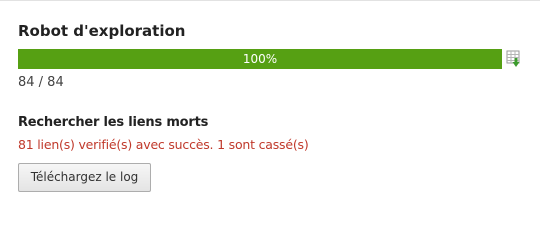  What do you see at coordinates (102, 31) in the screenshot?
I see `crawler-title: Robot d'exploration` at bounding box center [102, 31].